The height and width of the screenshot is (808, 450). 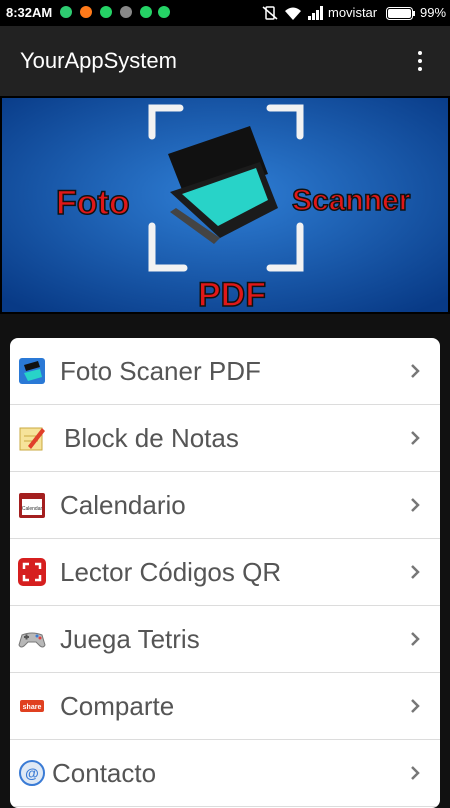 What do you see at coordinates (32, 640) in the screenshot?
I see `gamepad-icon` at bounding box center [32, 640].